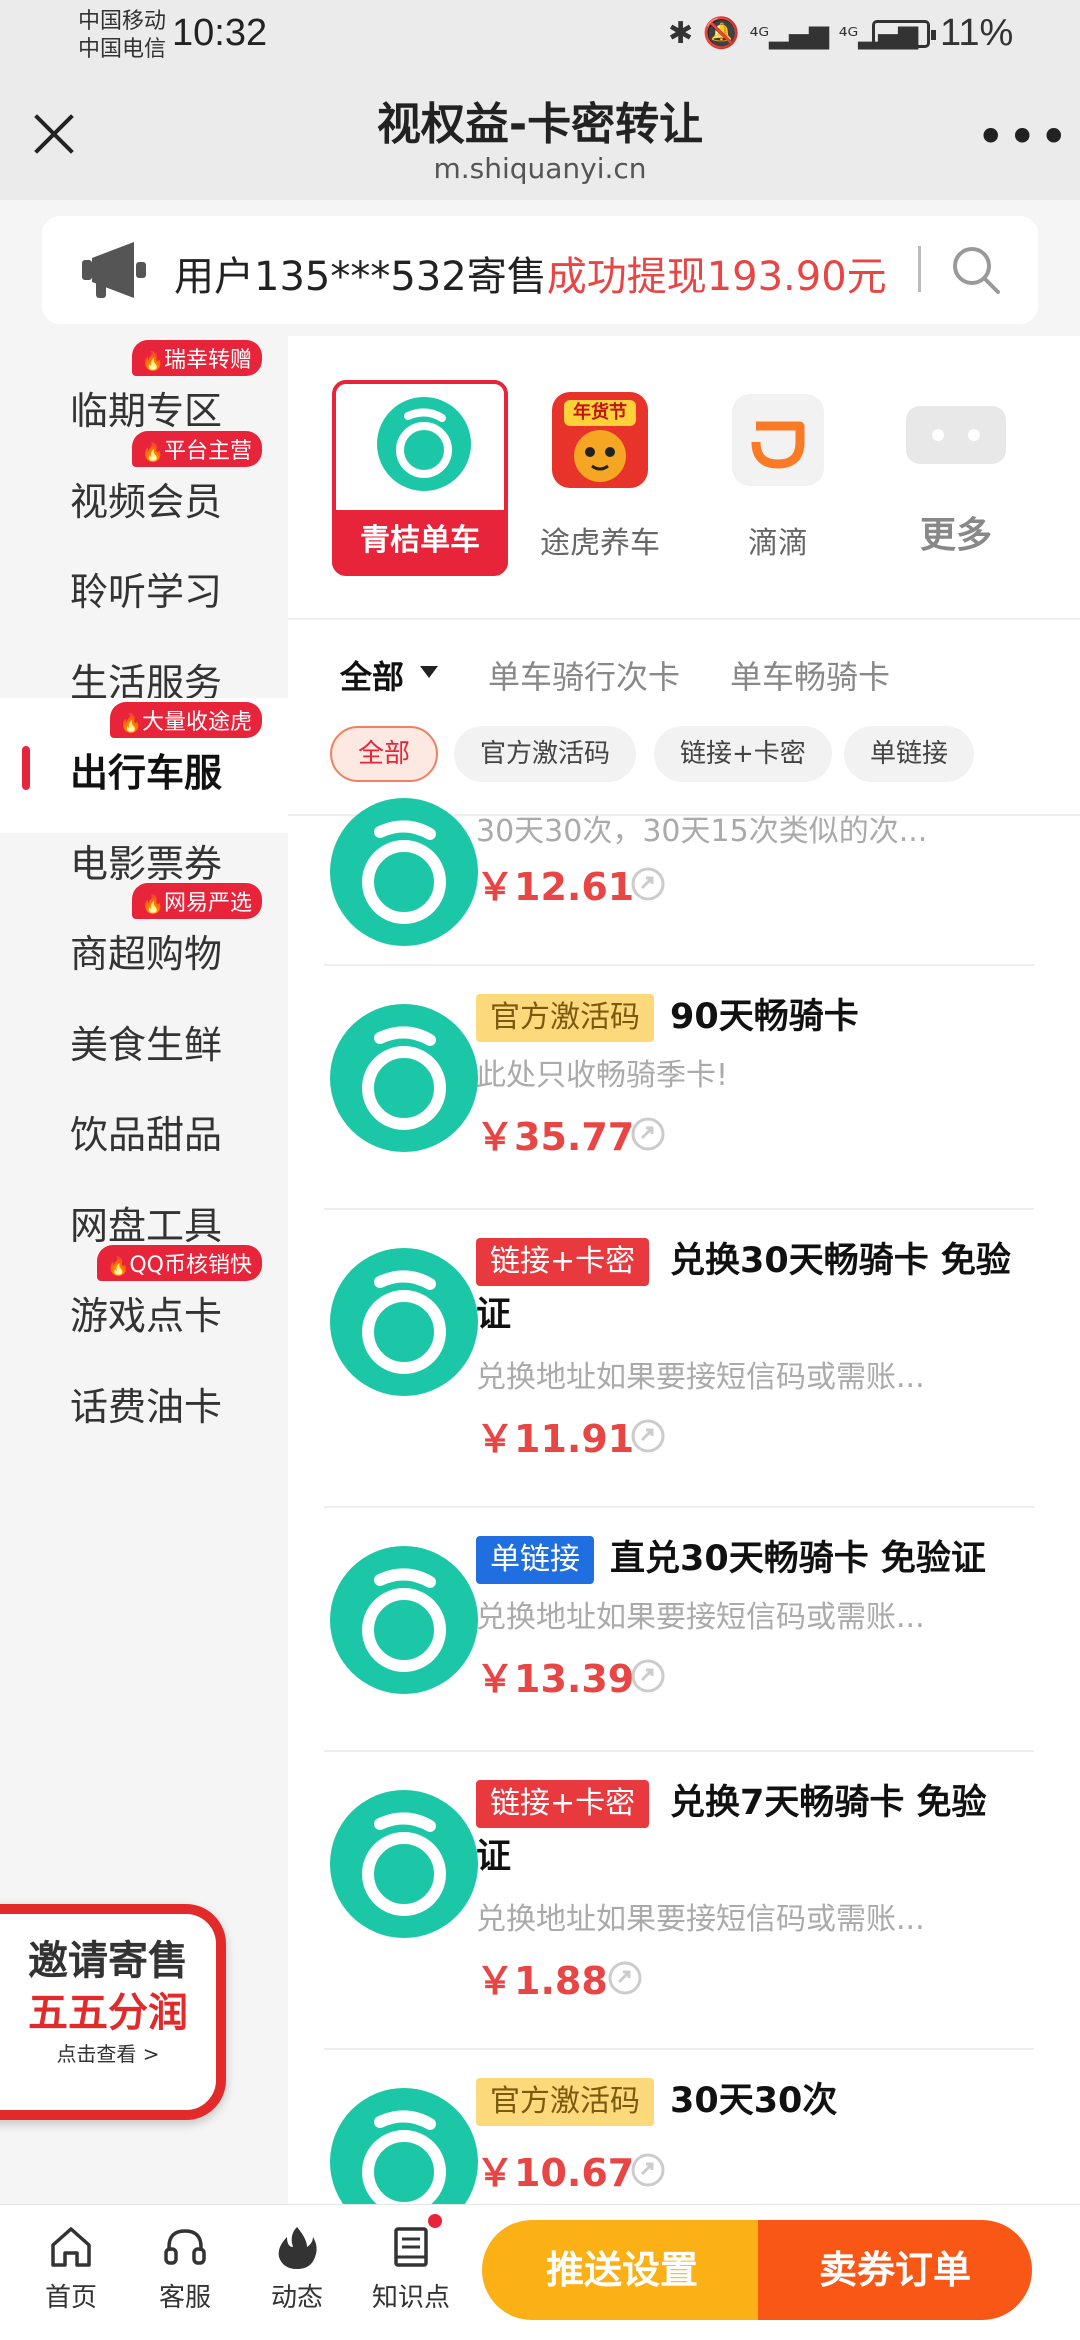  What do you see at coordinates (1023, 137) in the screenshot?
I see `more-menu-icon: •••` at bounding box center [1023, 137].